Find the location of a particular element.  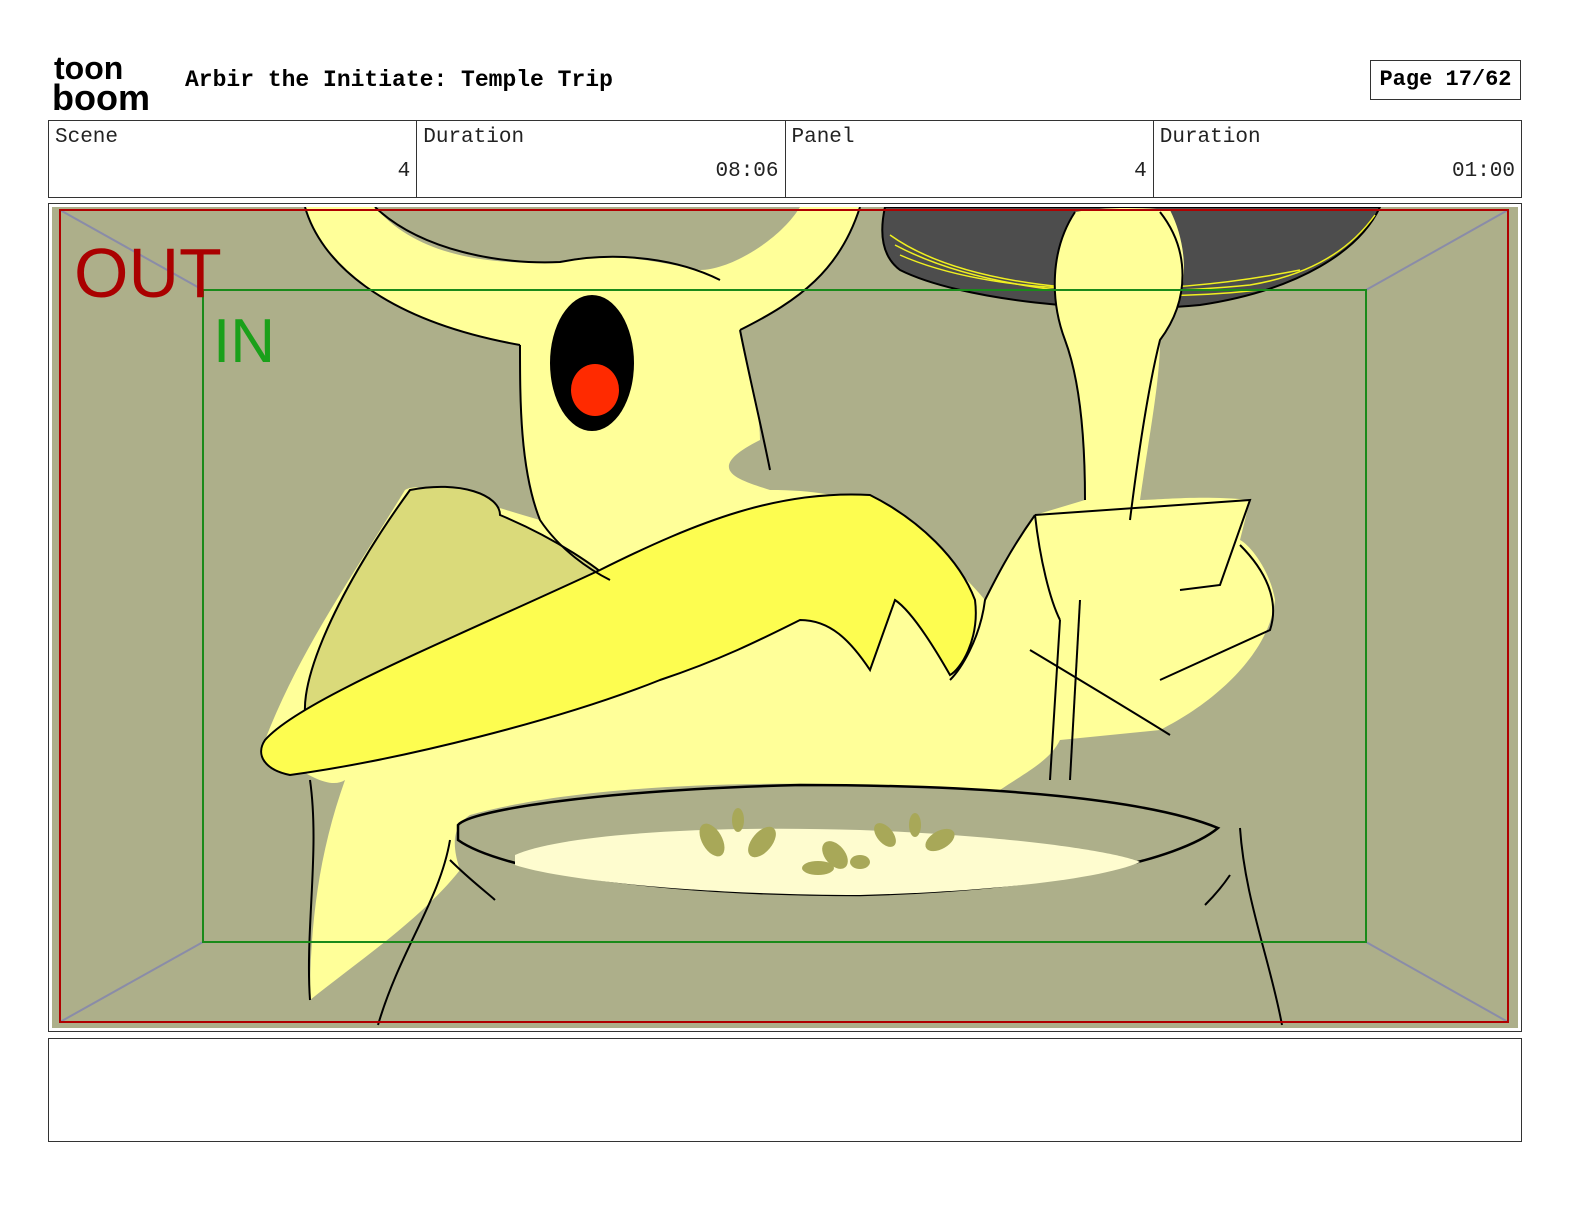

scene-label: Scene is located at coordinates (87, 137).